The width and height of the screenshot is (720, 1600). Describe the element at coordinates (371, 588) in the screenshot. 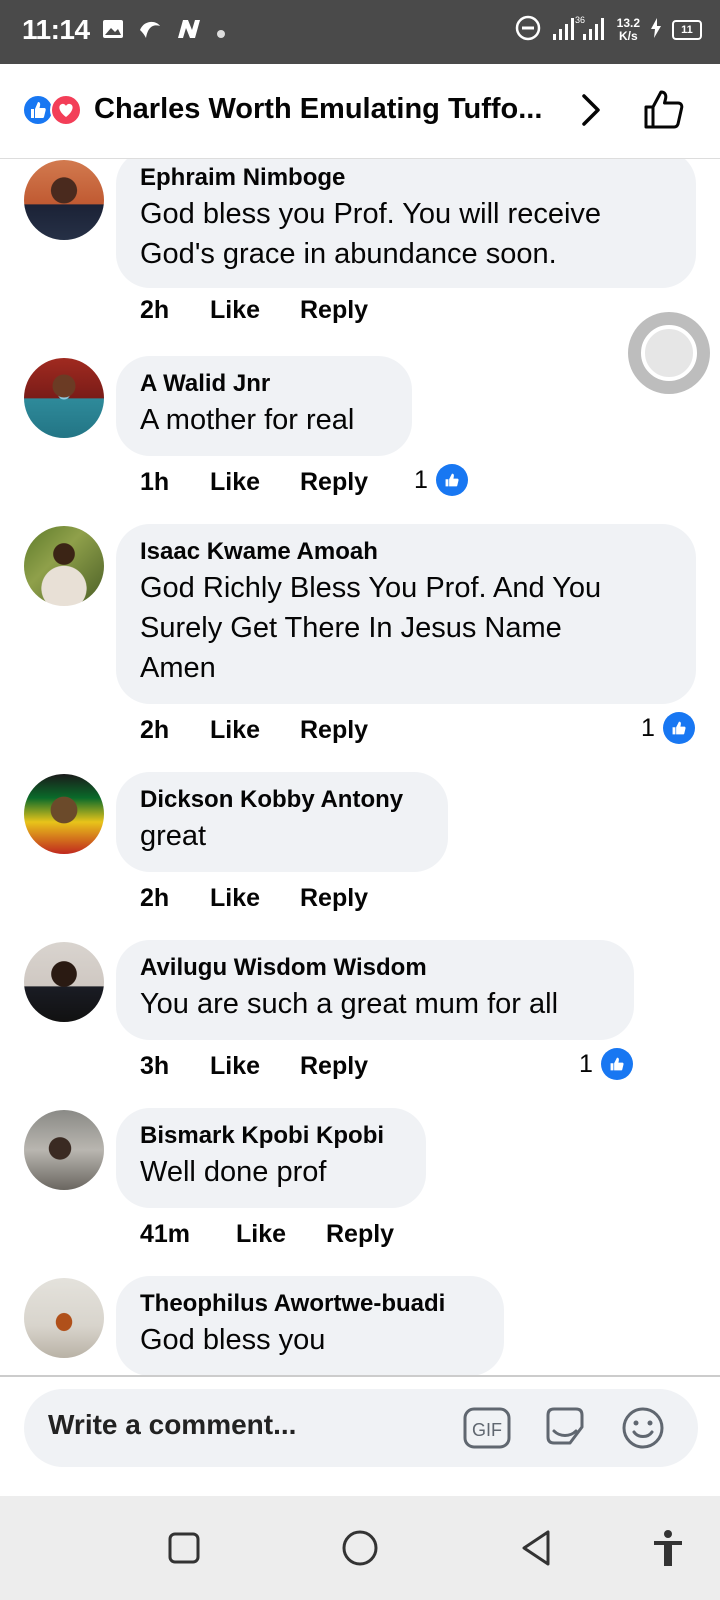

I see `comment-text-line: God Richly Bless You Prof. And You` at that location.